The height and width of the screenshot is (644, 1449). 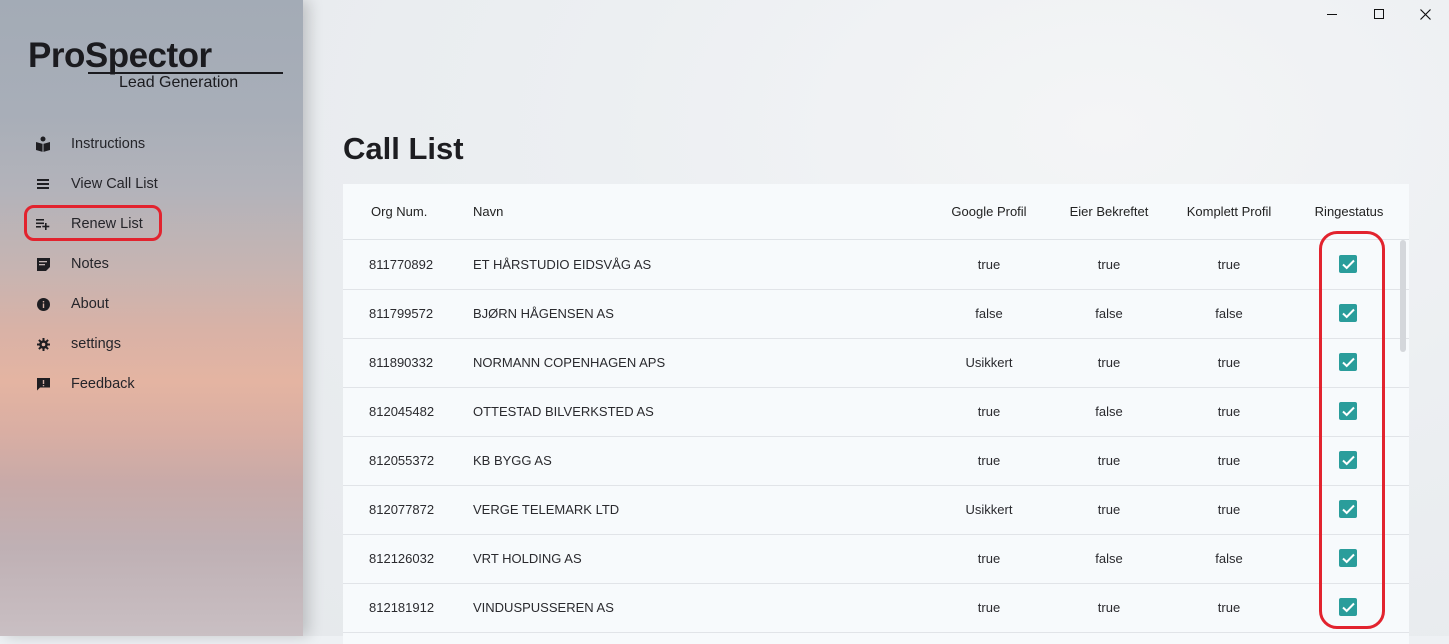 What do you see at coordinates (1229, 211) in the screenshot?
I see `column-header-komplett-profil: Komplett Profil` at bounding box center [1229, 211].